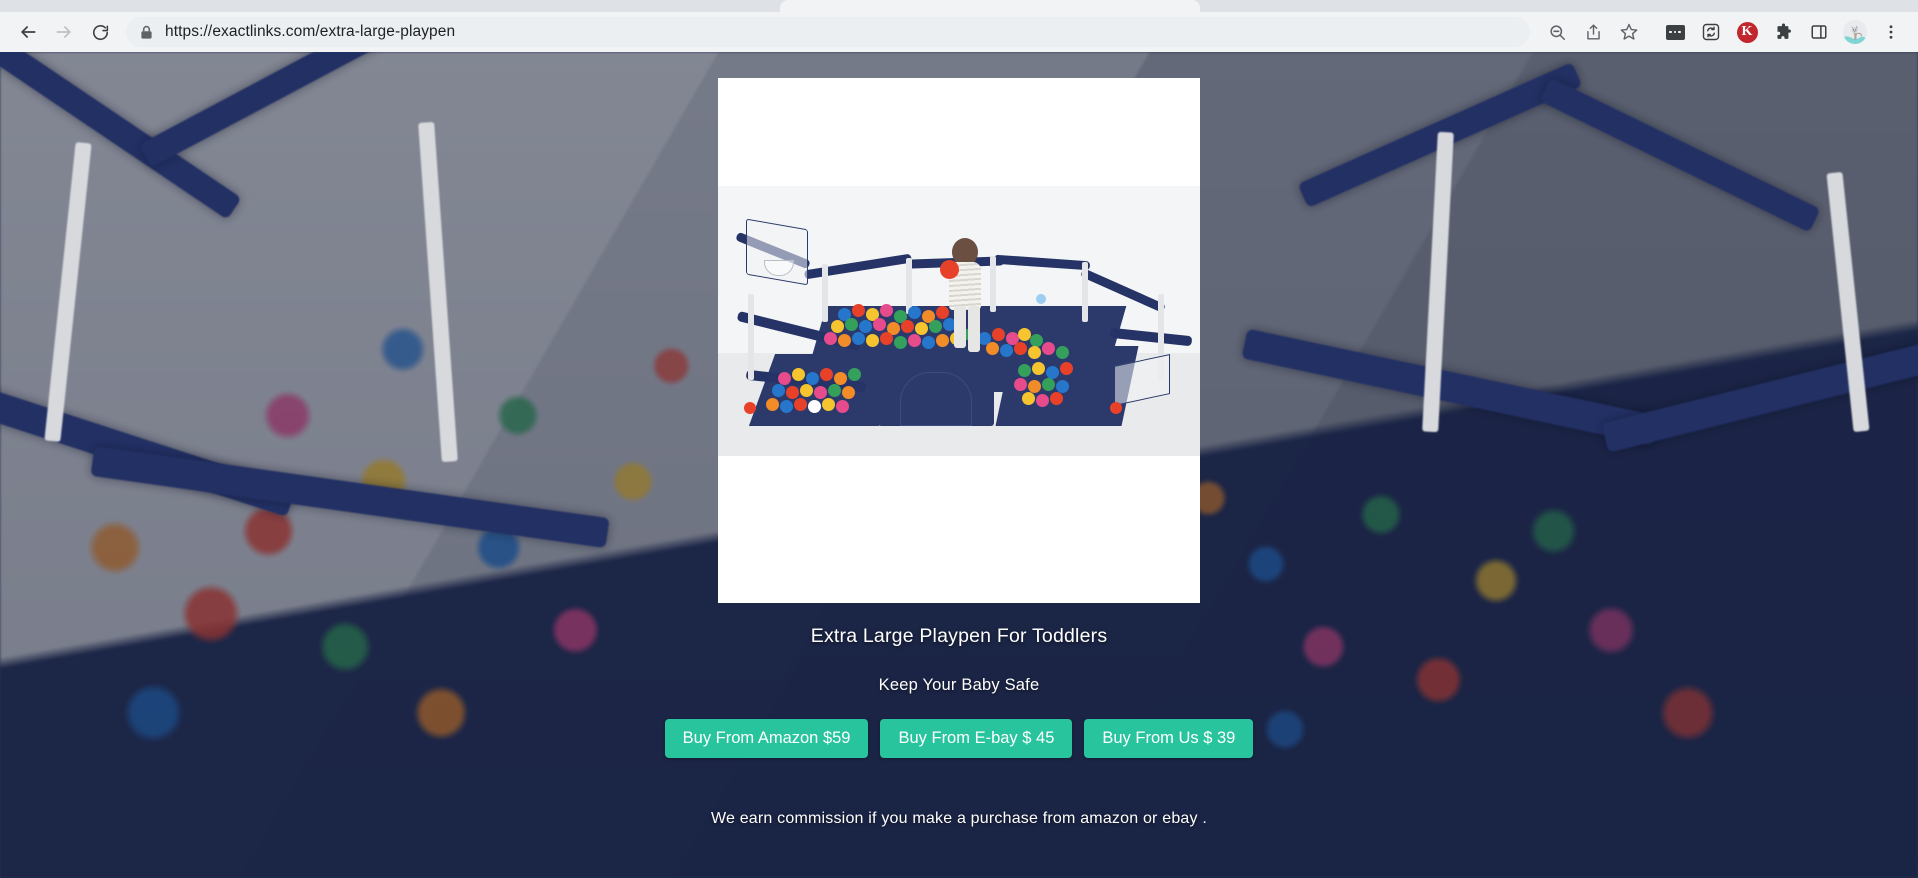 This screenshot has width=1918, height=878. What do you see at coordinates (1593, 32) in the screenshot?
I see `share-icon` at bounding box center [1593, 32].